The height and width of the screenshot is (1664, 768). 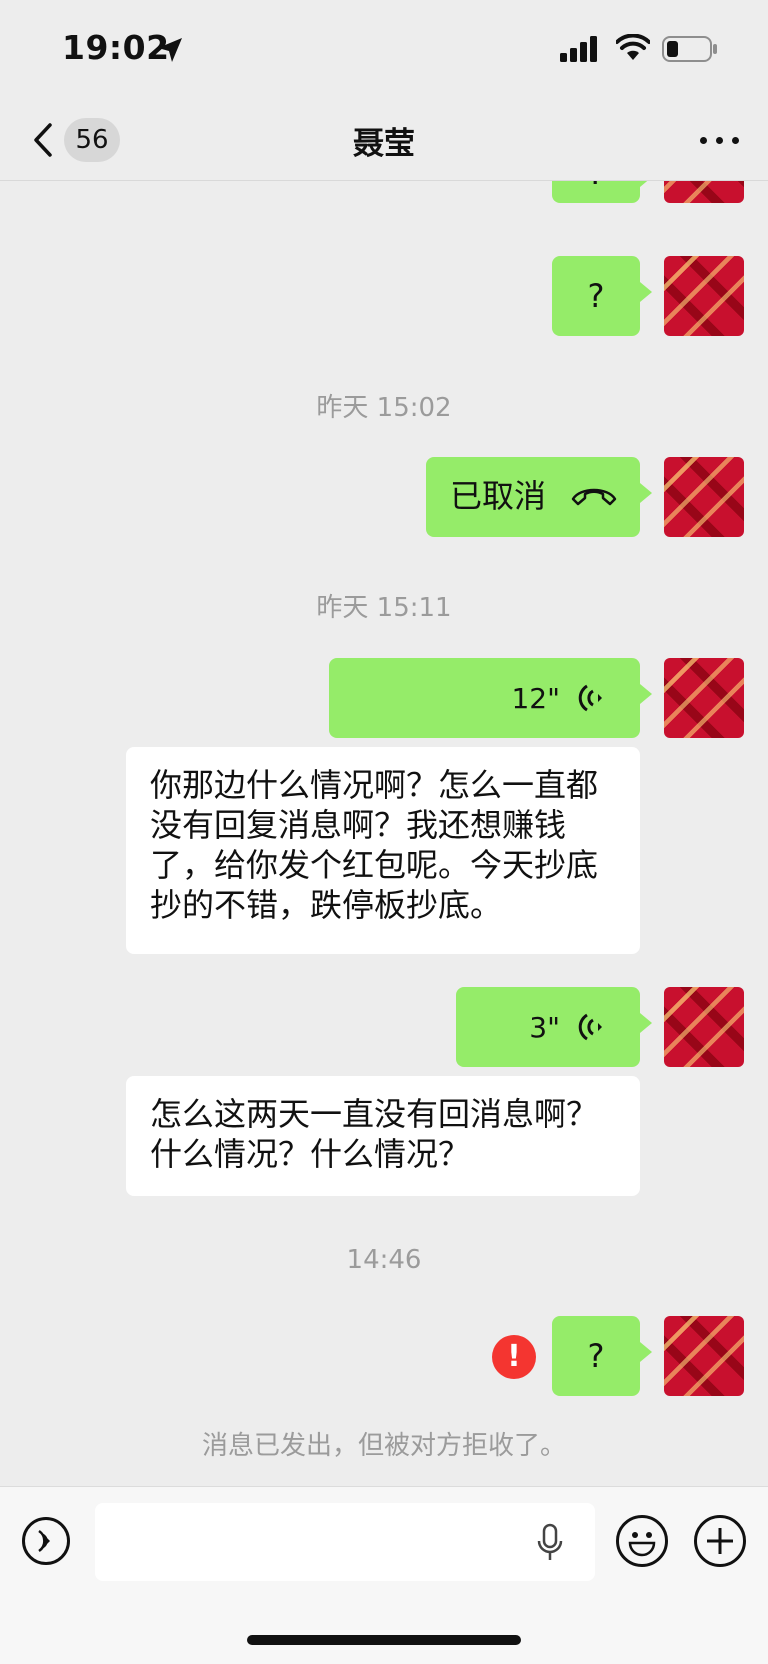 I want to click on system-notice: 消息已发出，但被对方拒收了。, so click(x=383, y=1446).